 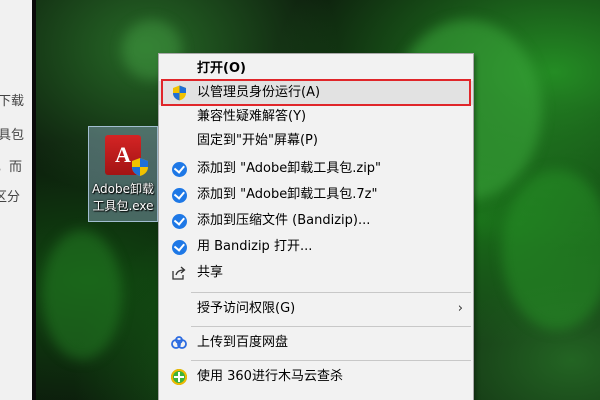 I want to click on menu-item-label: 共享, so click(x=210, y=272).